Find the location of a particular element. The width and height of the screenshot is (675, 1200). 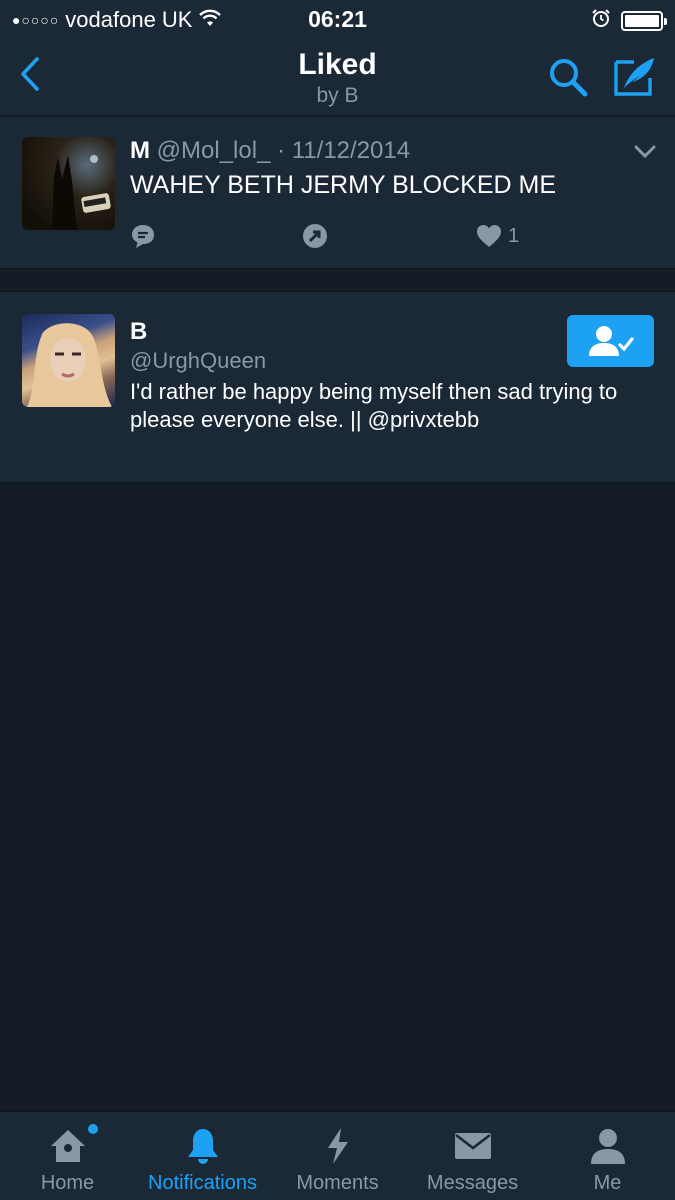

nav-bar: Liked by B is located at coordinates (337, 78).